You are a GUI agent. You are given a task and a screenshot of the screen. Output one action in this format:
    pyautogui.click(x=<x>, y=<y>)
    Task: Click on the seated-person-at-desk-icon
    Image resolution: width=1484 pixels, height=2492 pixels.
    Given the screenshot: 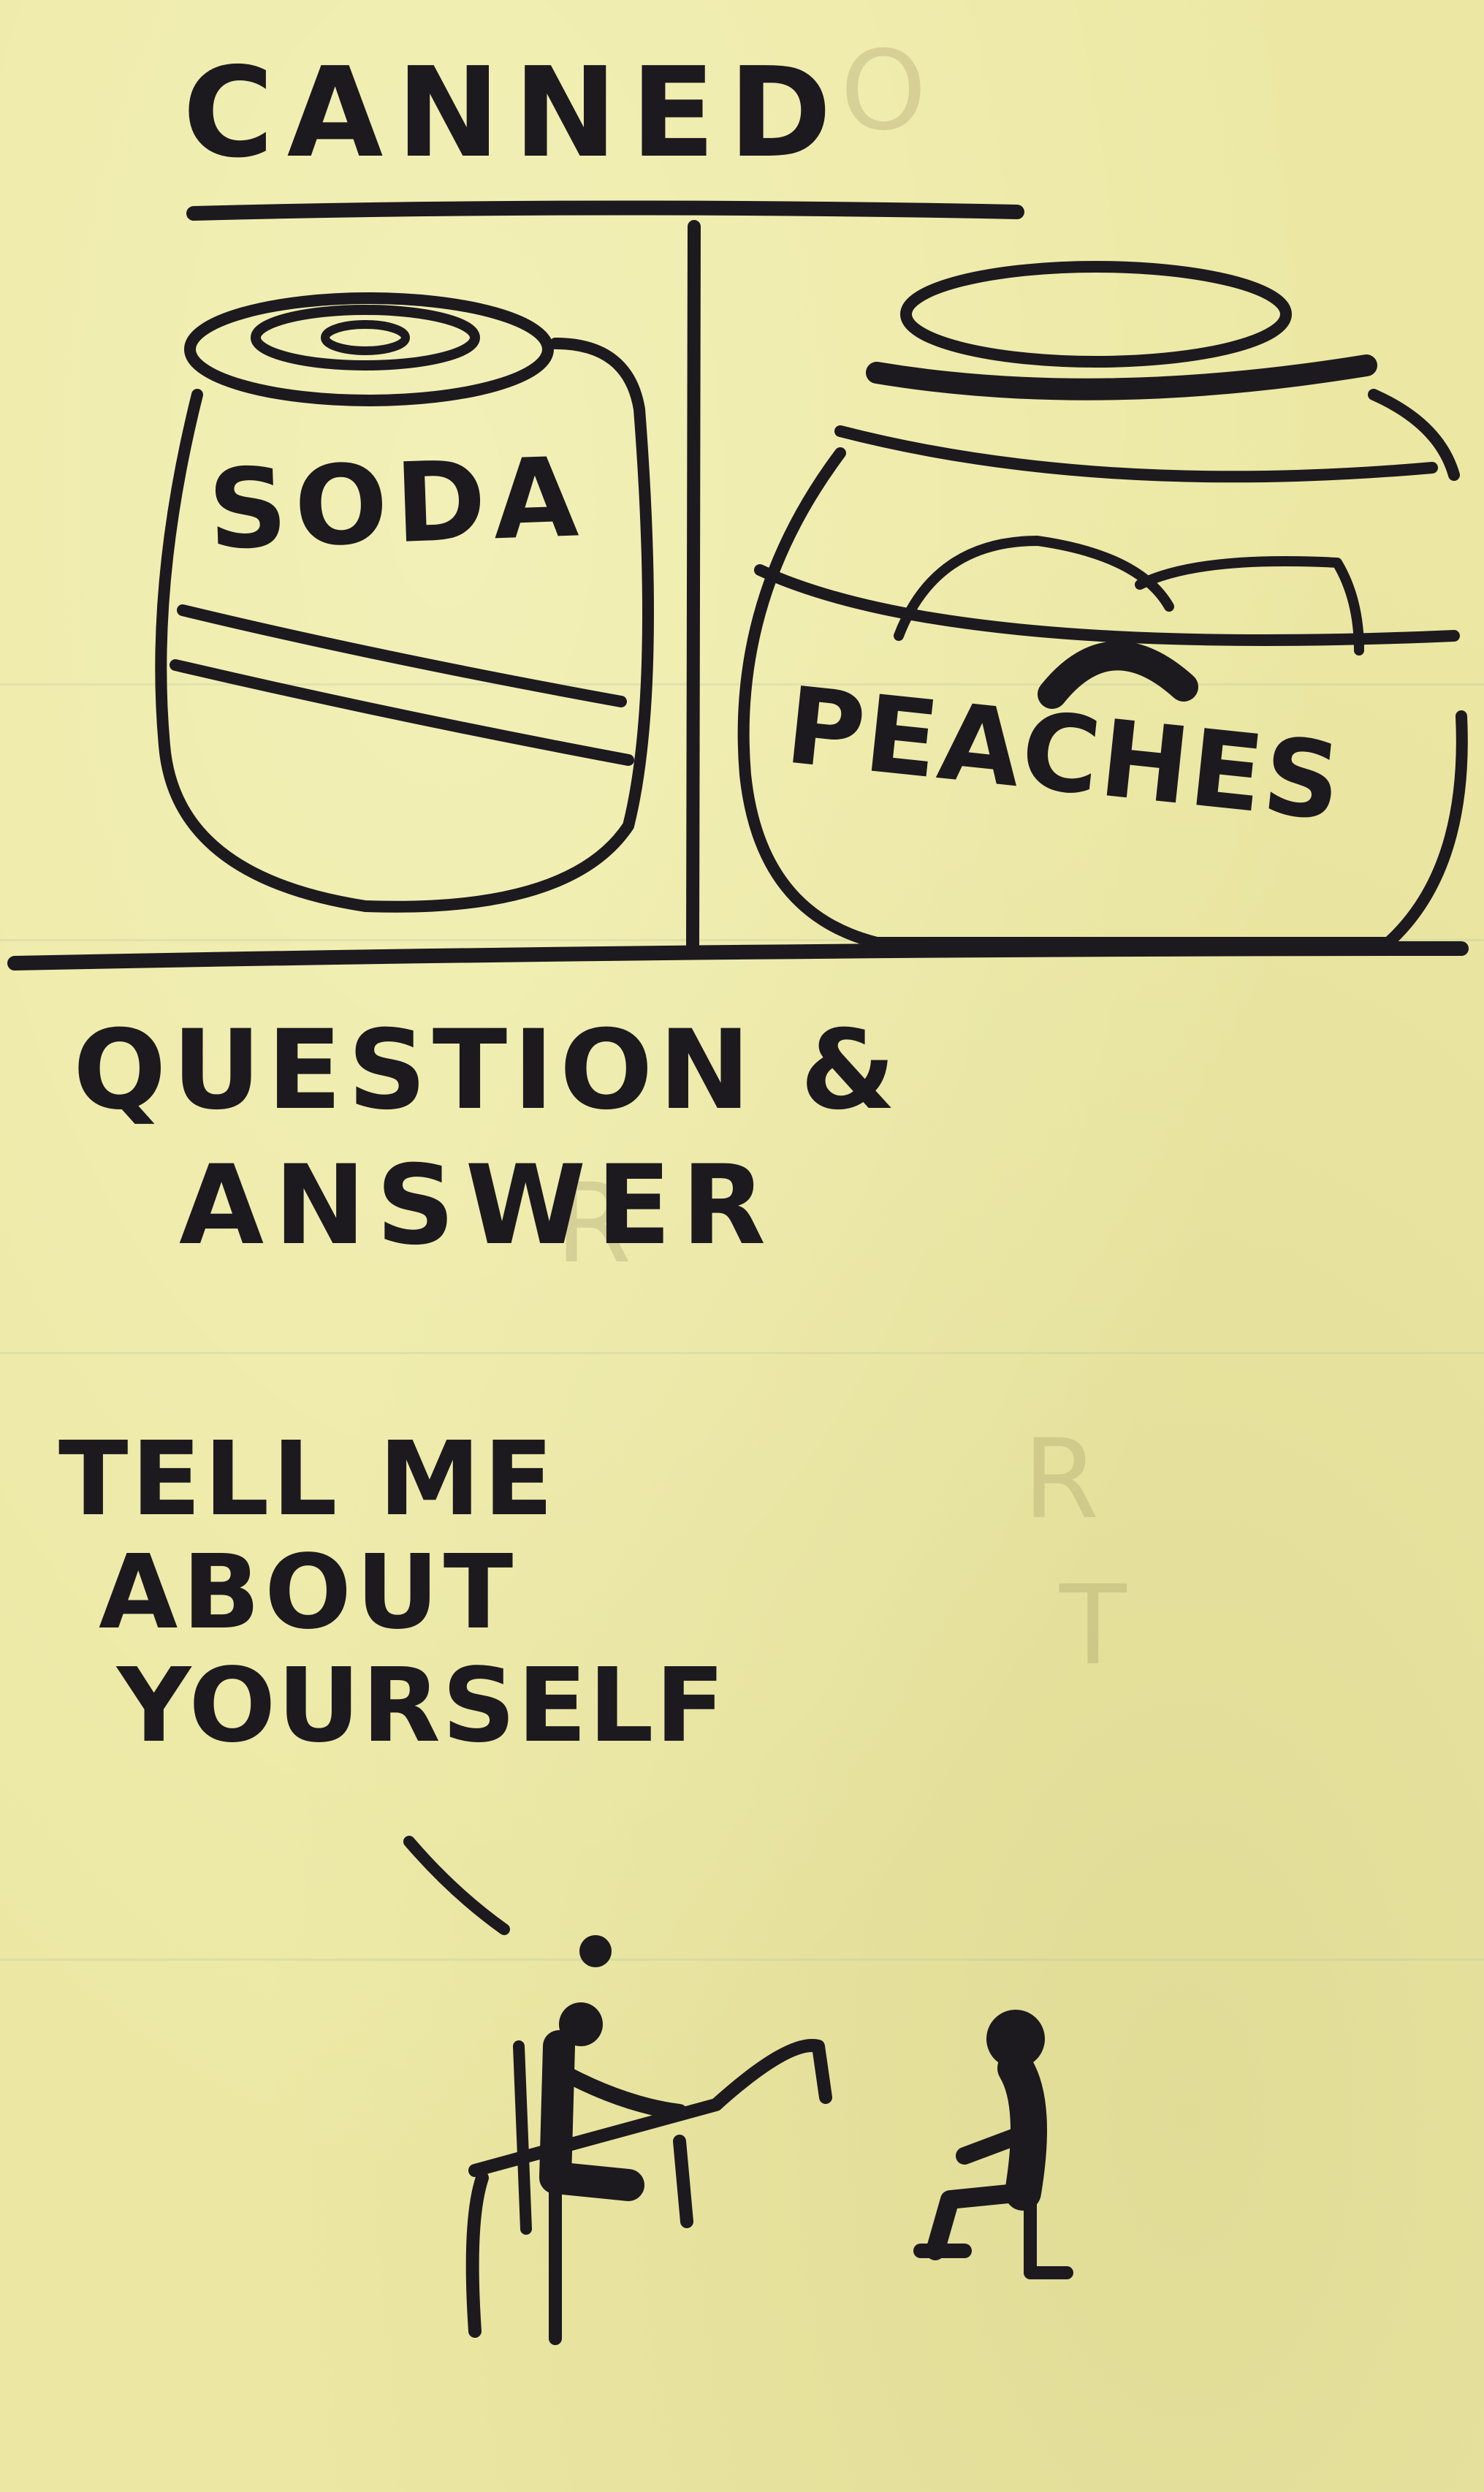 What is the action you would take?
    pyautogui.click(x=648, y=2173)
    